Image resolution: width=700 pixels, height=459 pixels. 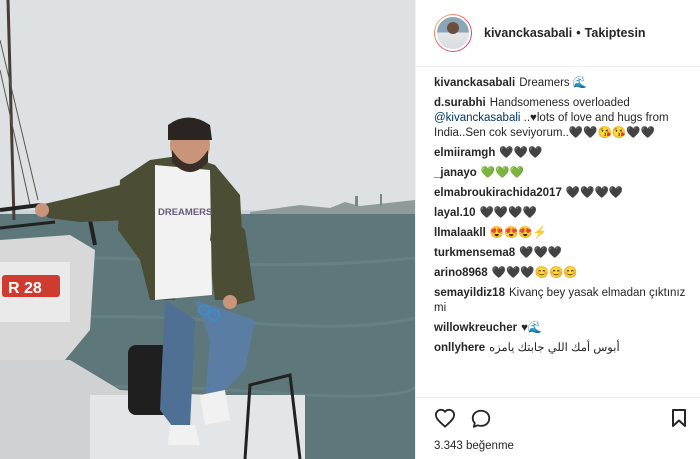 I want to click on comment-username: arino8968, so click(x=461, y=273).